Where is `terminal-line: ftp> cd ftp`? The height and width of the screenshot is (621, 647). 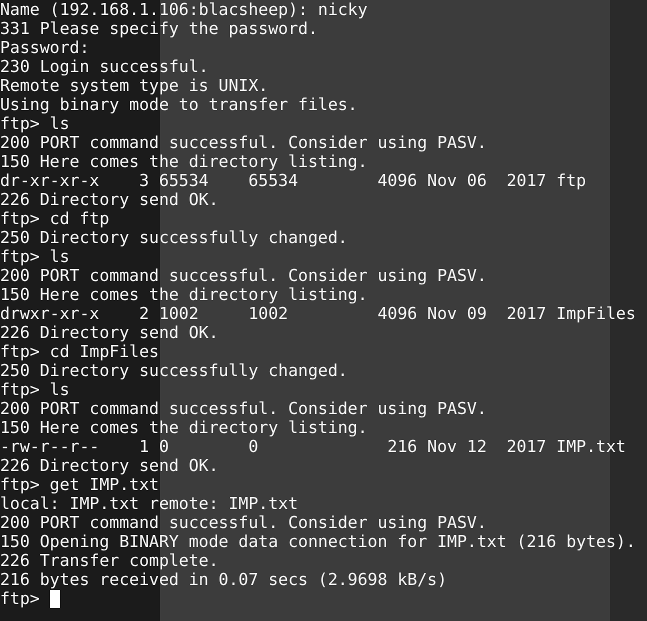
terminal-line: ftp> cd ftp is located at coordinates (55, 218).